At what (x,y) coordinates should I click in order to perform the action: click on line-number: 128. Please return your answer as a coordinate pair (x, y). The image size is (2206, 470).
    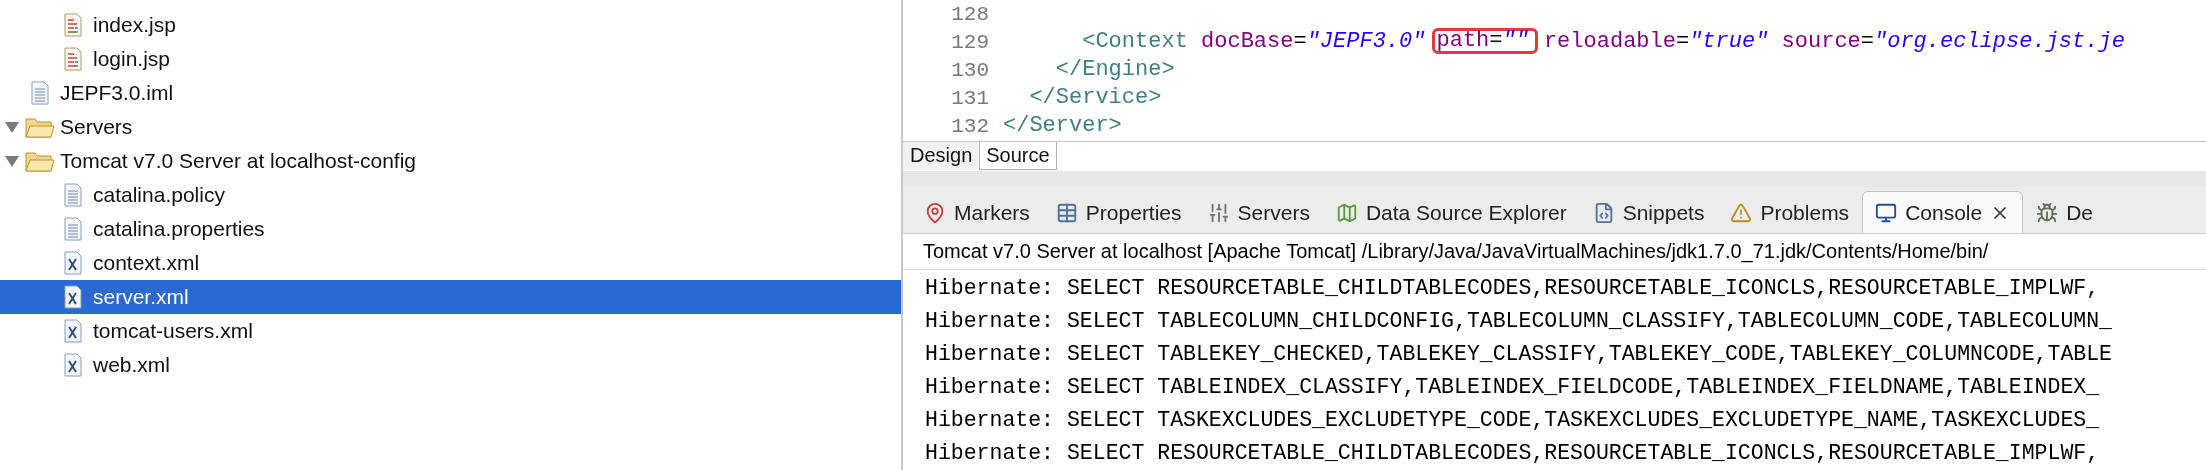
    Looking at the image, I should click on (970, 14).